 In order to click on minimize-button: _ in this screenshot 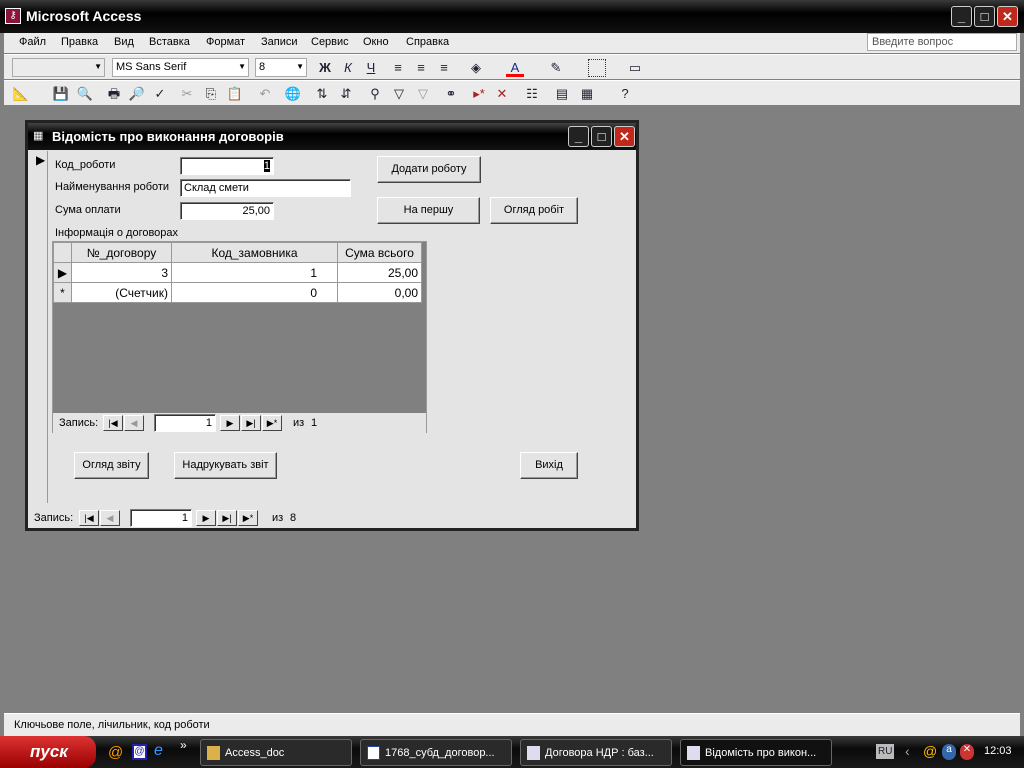, I will do `click(961, 16)`.